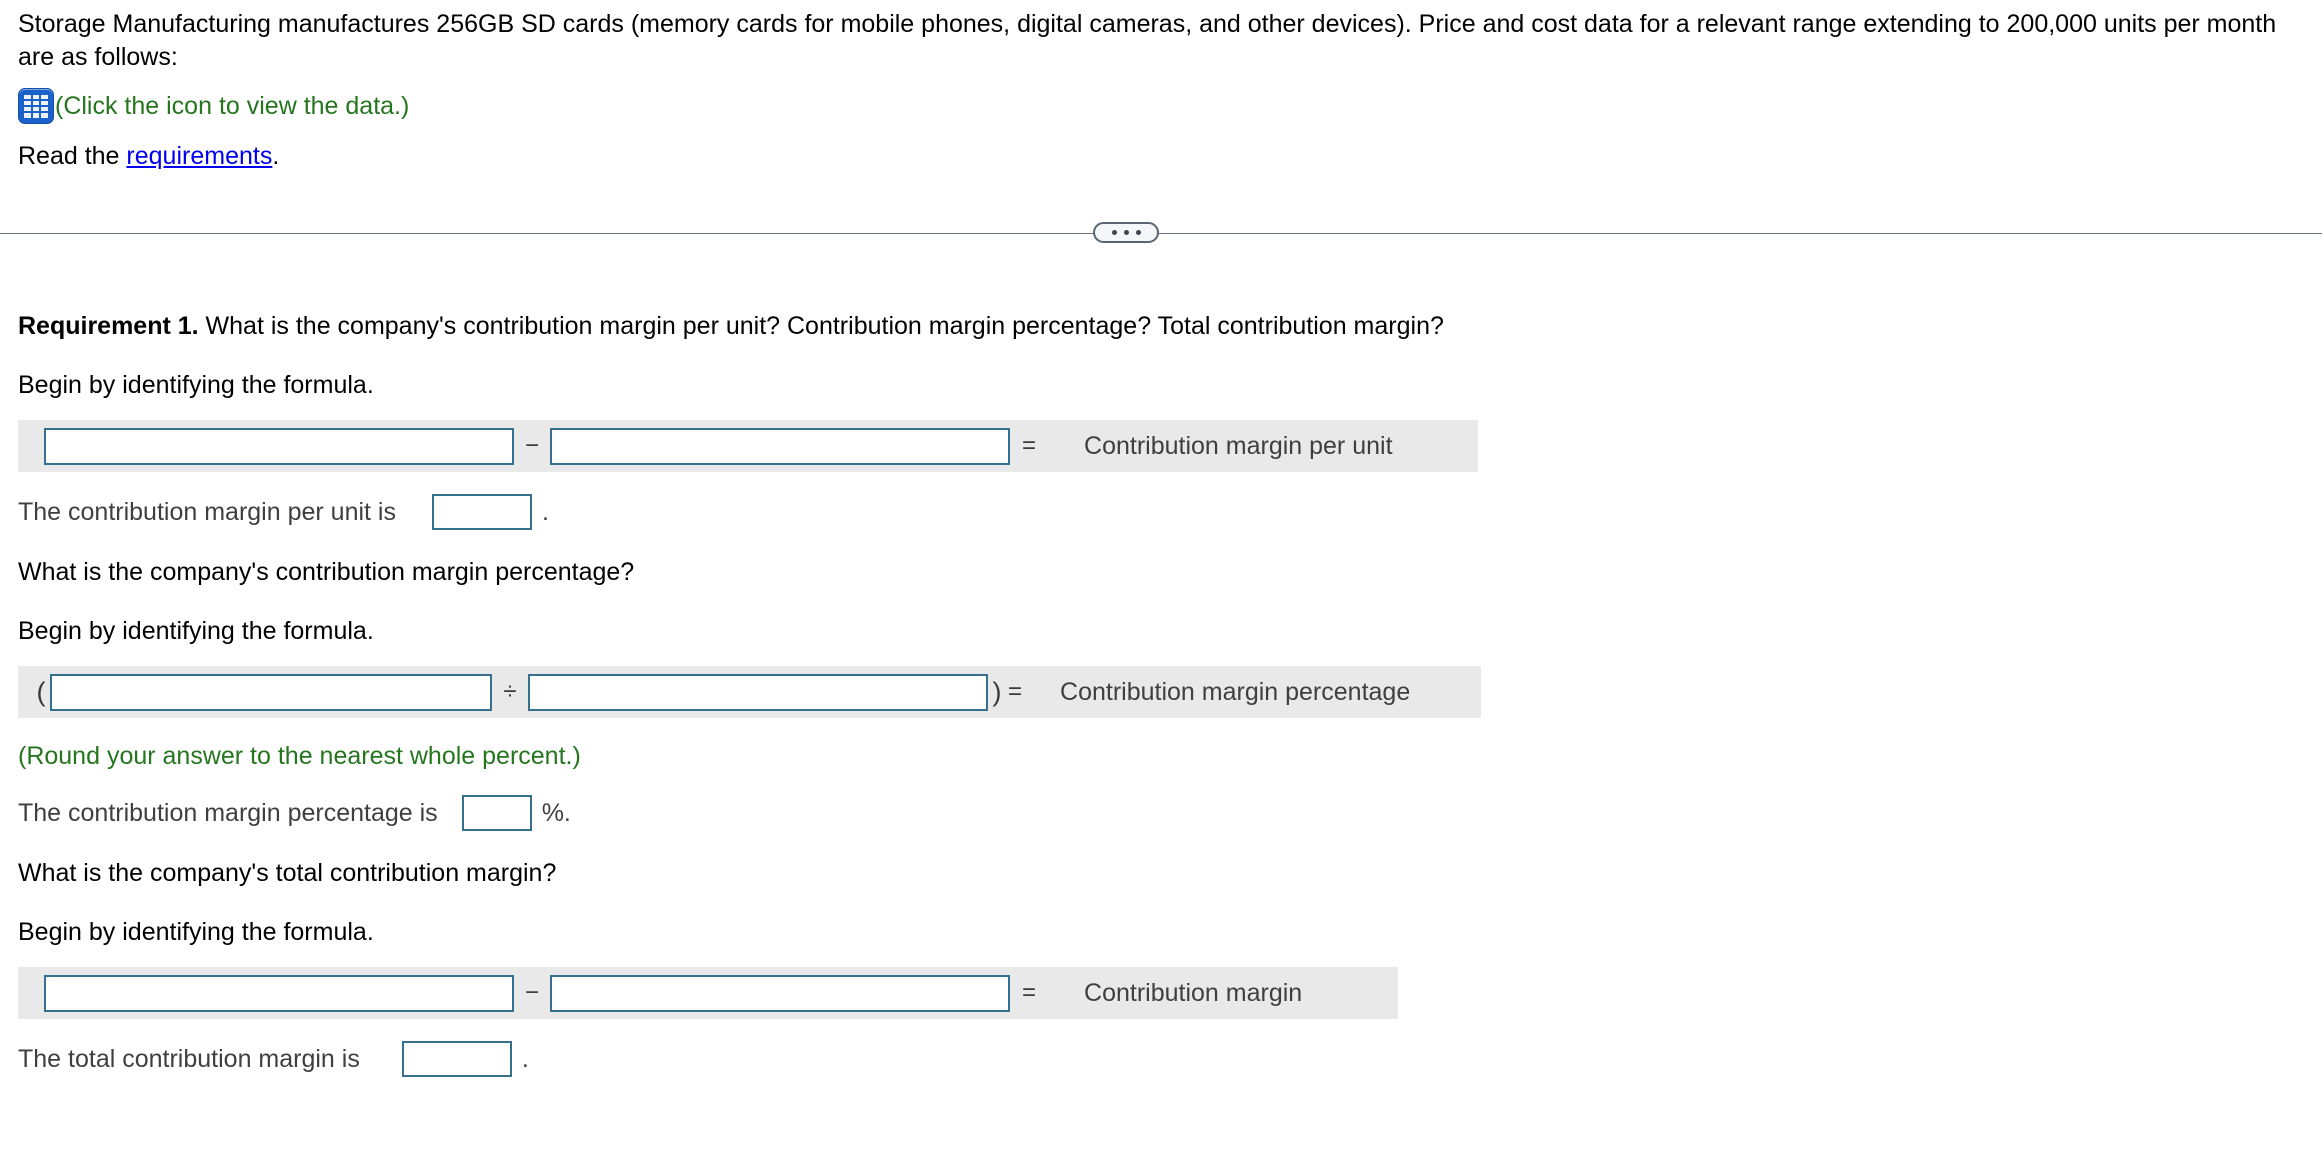 The image size is (2322, 1156). Describe the element at coordinates (496, 813) in the screenshot. I see `percentage-answer-input` at that location.